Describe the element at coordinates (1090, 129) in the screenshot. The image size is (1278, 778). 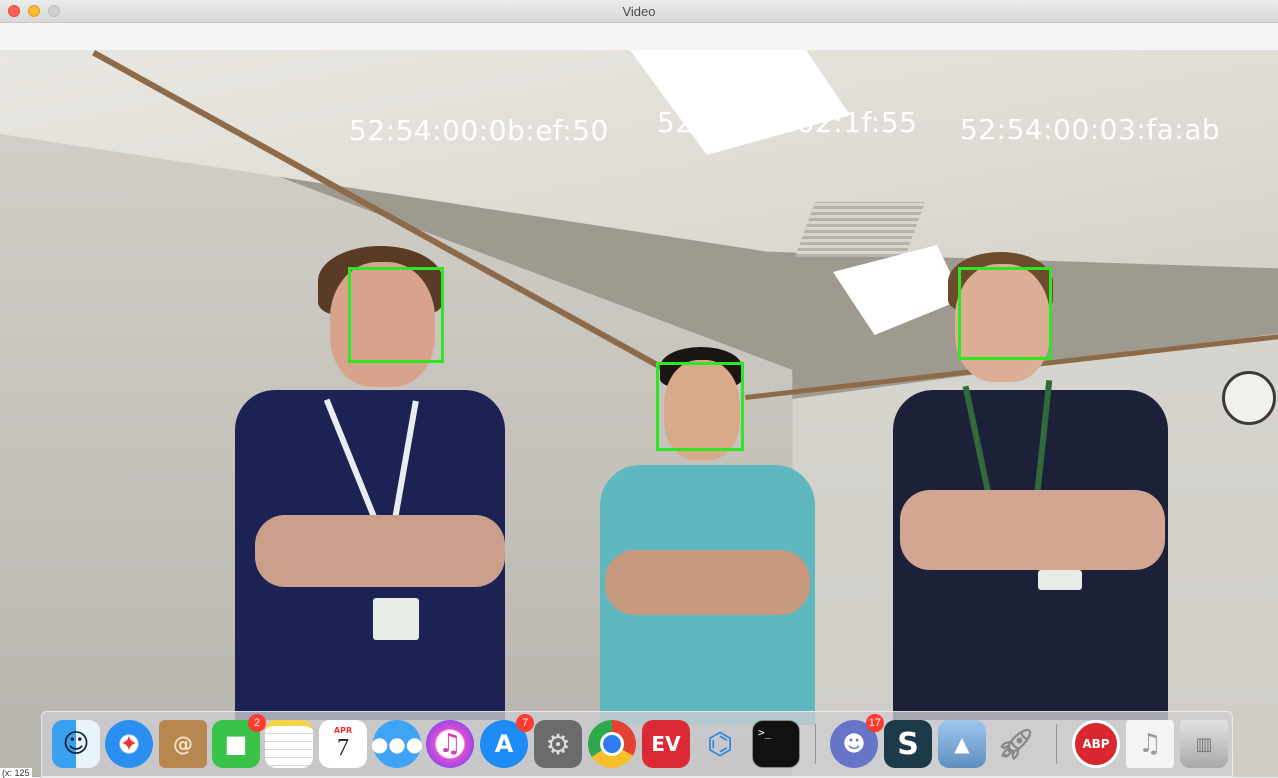
I see `face-label: 52:54:00:03:fa:ab` at that location.